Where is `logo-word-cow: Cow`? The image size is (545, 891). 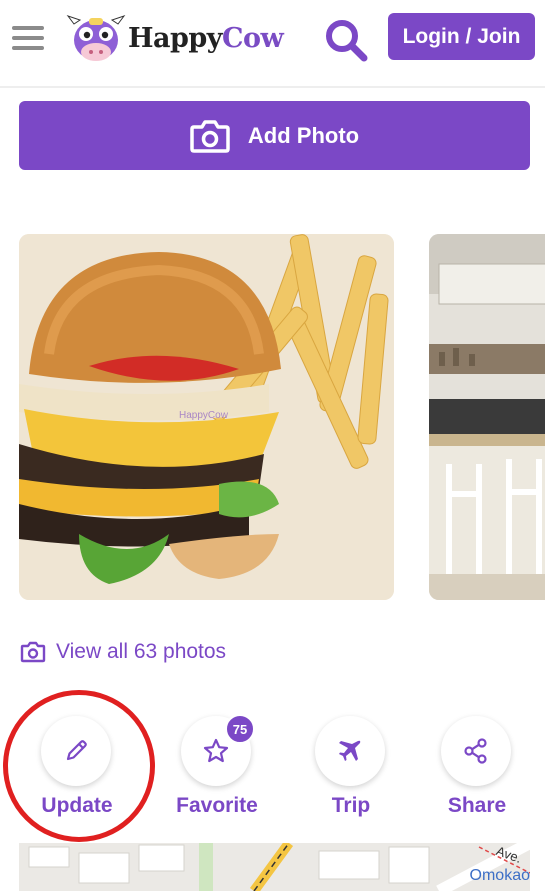 logo-word-cow: Cow is located at coordinates (252, 38).